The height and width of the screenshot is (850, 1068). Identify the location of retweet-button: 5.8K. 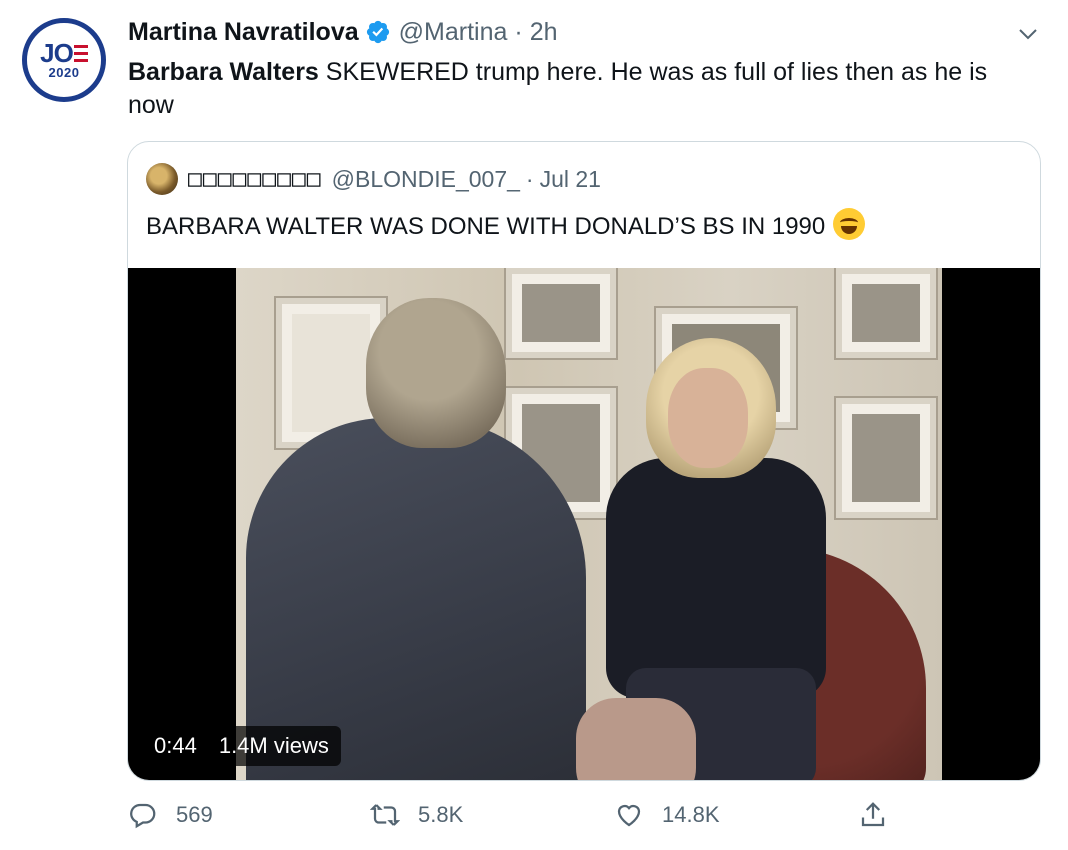
(416, 815).